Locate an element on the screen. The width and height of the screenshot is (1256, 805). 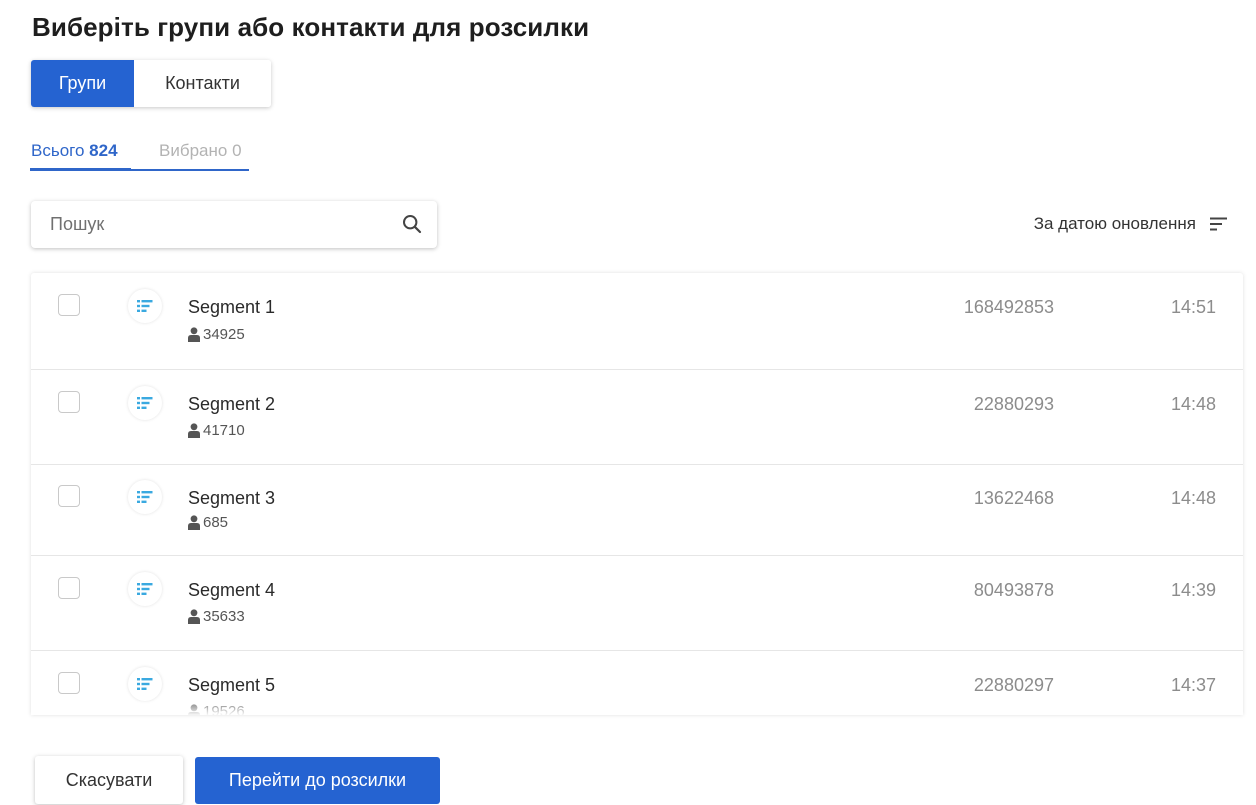
contact-count: 41710 is located at coordinates (224, 430).